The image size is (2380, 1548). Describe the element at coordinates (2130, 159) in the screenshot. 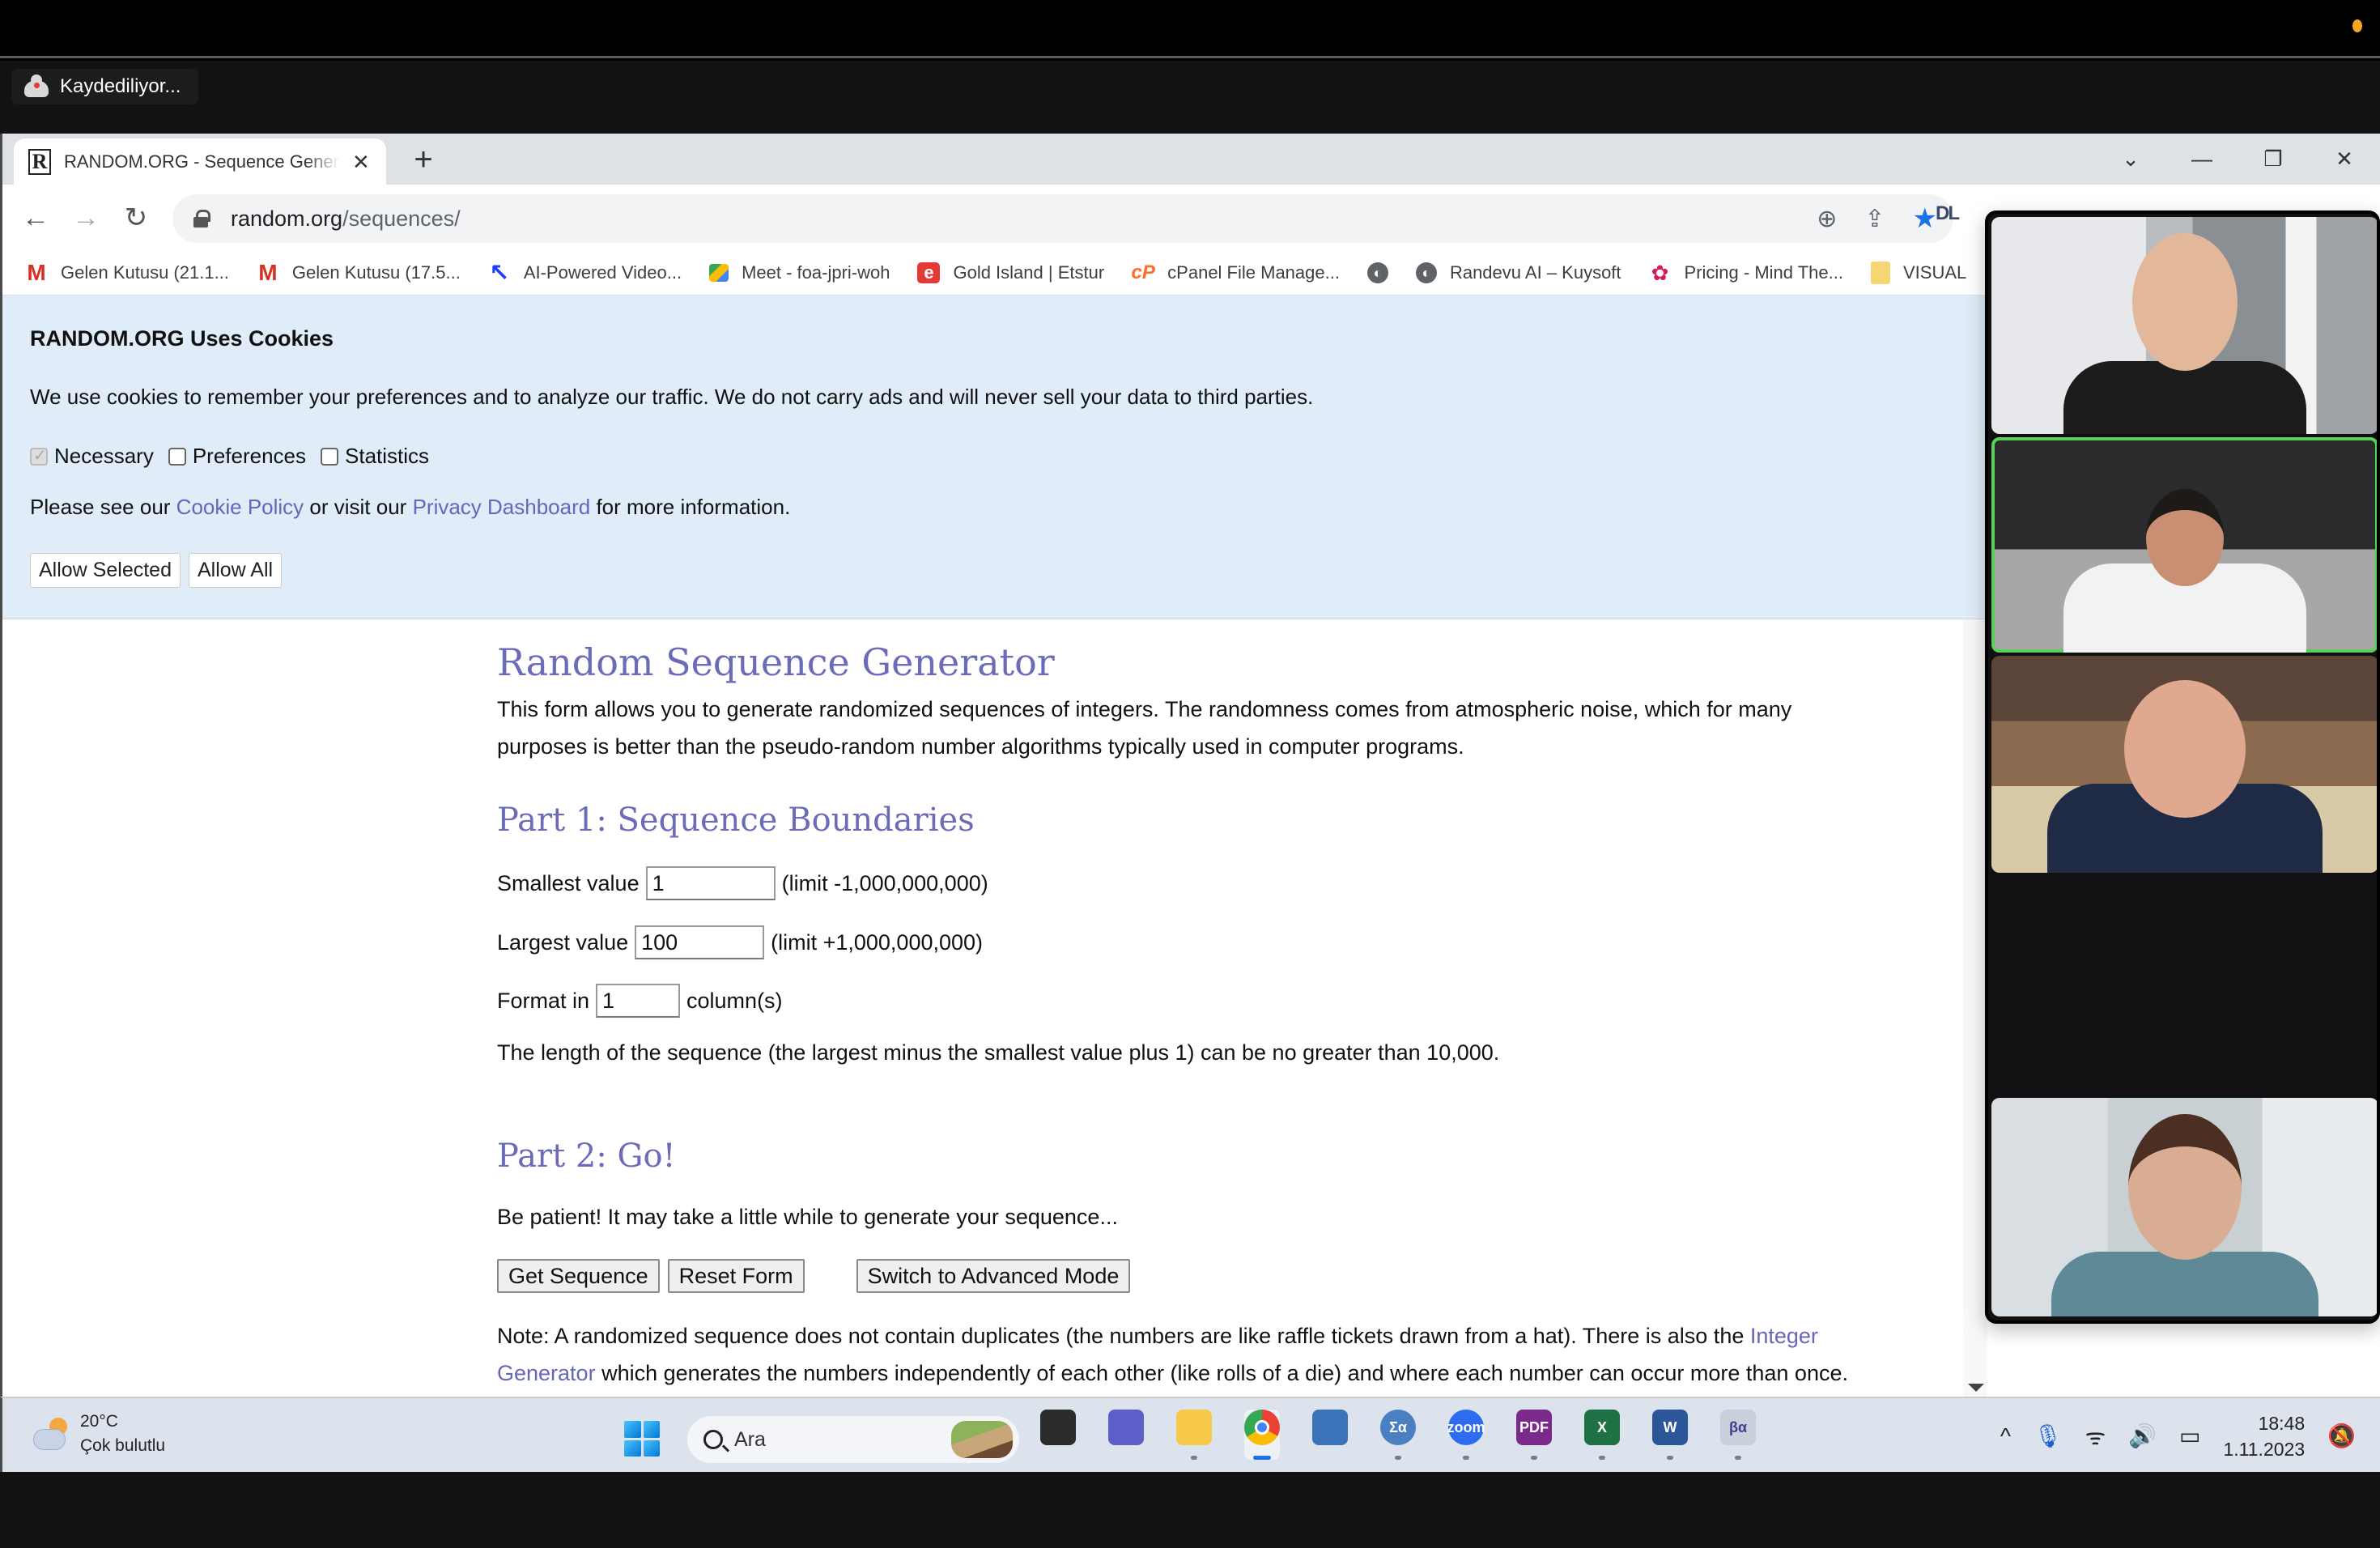

I see `tab-search-chevron-icon: ⌄` at that location.